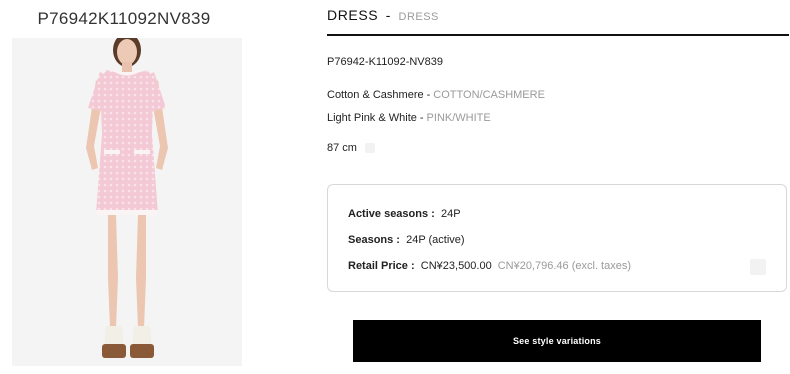 The width and height of the screenshot is (790, 374). I want to click on title-divider, so click(558, 35).